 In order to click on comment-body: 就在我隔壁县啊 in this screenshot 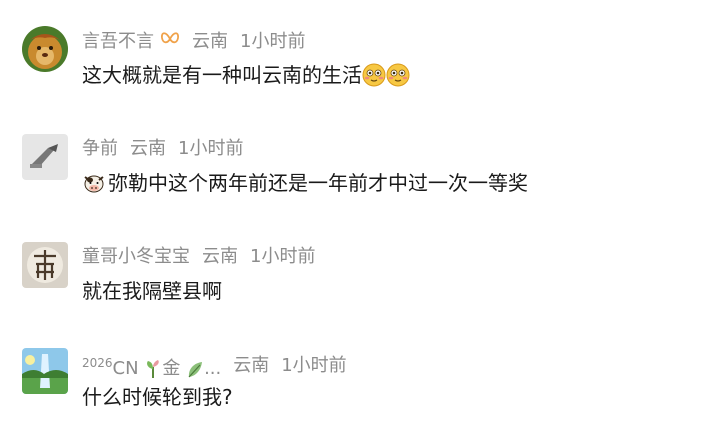, I will do `click(152, 291)`.